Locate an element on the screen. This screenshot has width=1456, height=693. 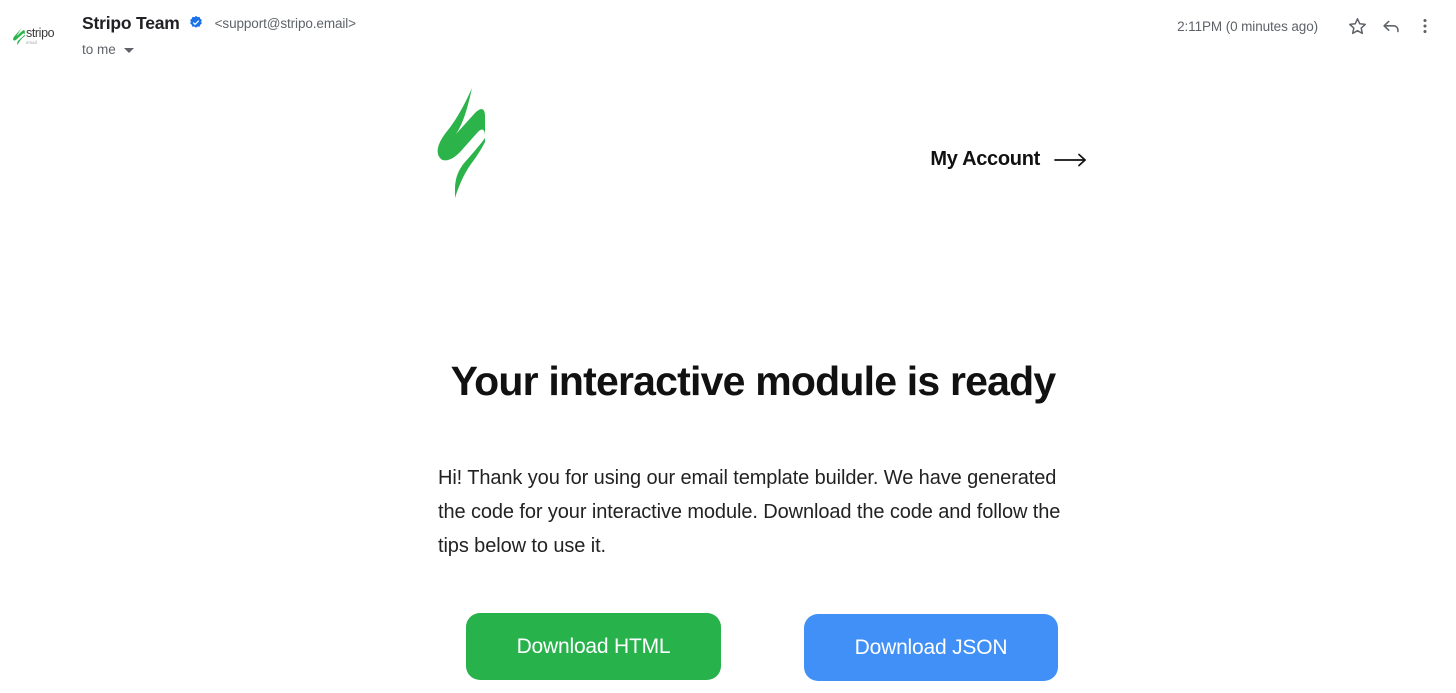
chevron-down-icon is located at coordinates (128, 50).